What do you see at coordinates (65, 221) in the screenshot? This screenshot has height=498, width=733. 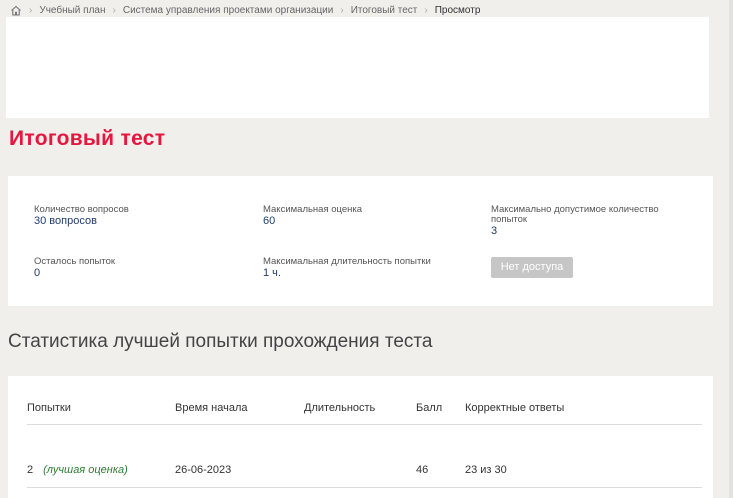 I see `questions-count-value: 30 вопросов` at bounding box center [65, 221].